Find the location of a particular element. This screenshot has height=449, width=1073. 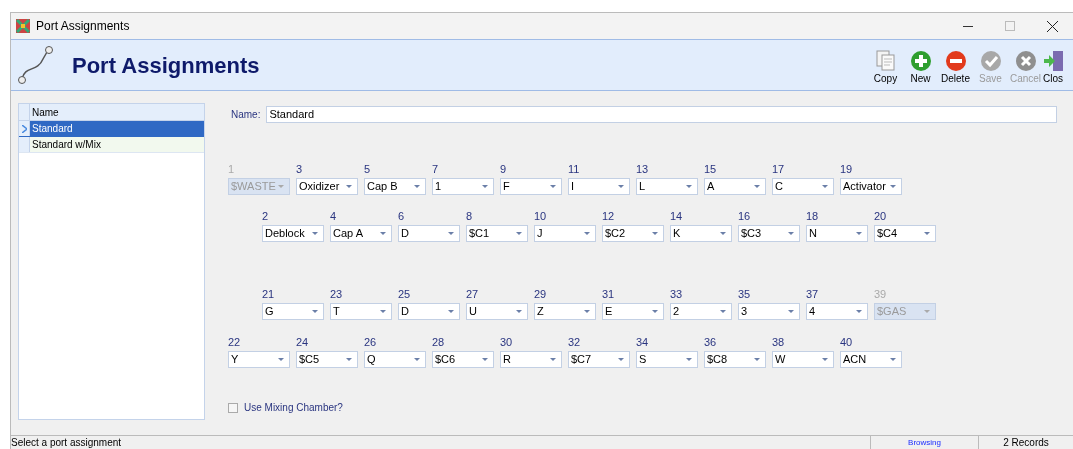

port-number: 13 is located at coordinates (643, 169).